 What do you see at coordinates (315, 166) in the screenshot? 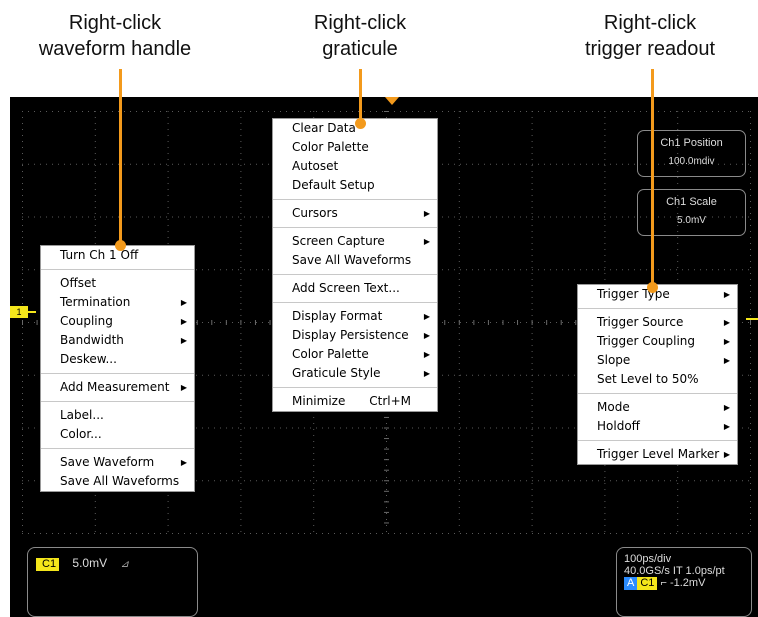
I see `menu-item-label: Autoset` at bounding box center [315, 166].